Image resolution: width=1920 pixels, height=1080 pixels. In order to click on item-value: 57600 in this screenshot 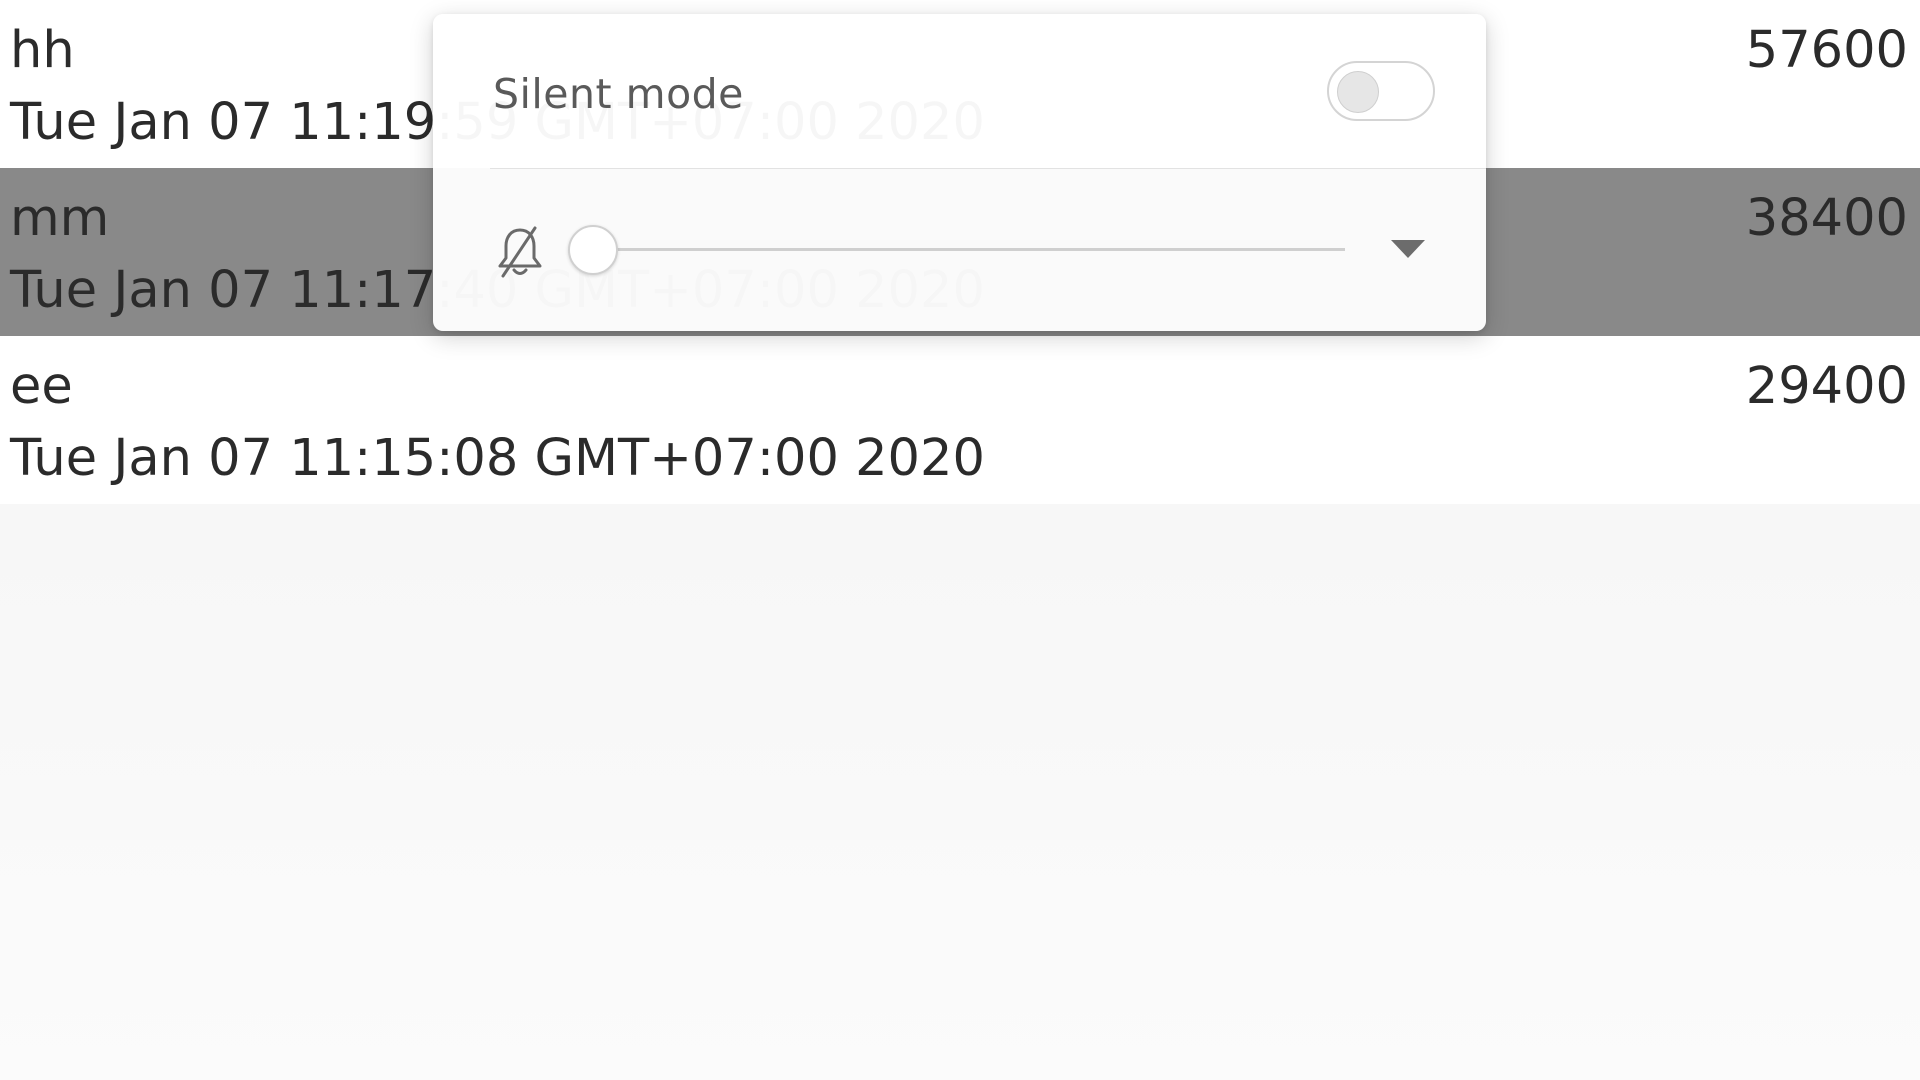, I will do `click(1826, 50)`.